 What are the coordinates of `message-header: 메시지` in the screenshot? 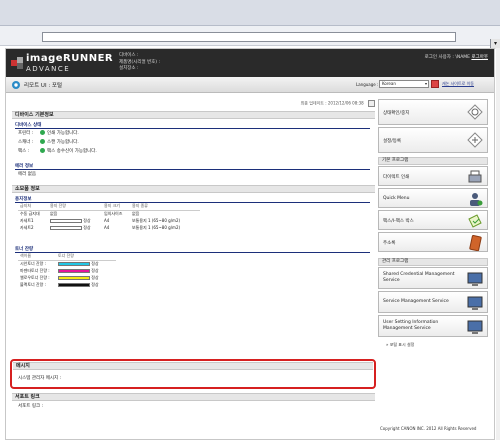 It's located at (193, 366).